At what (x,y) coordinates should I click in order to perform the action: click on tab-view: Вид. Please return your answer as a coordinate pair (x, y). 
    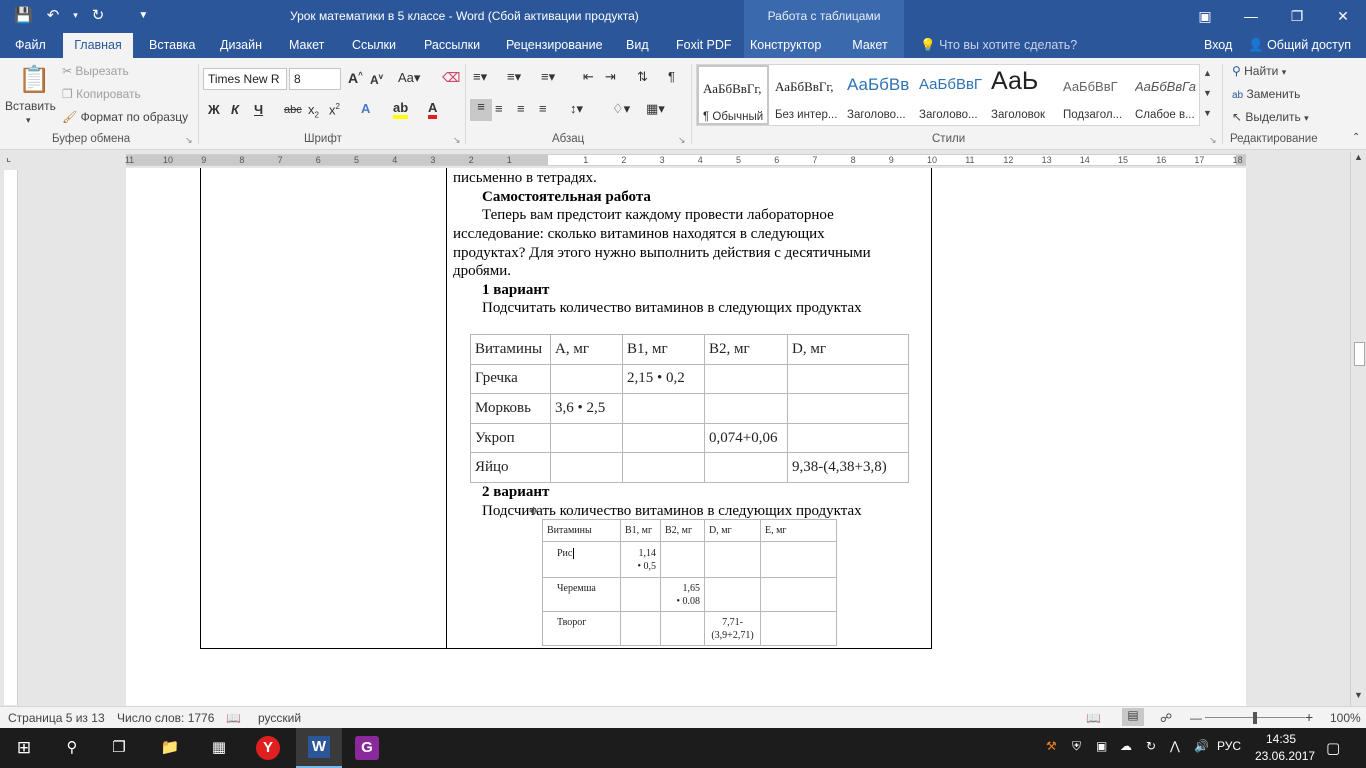
    Looking at the image, I should click on (637, 45).